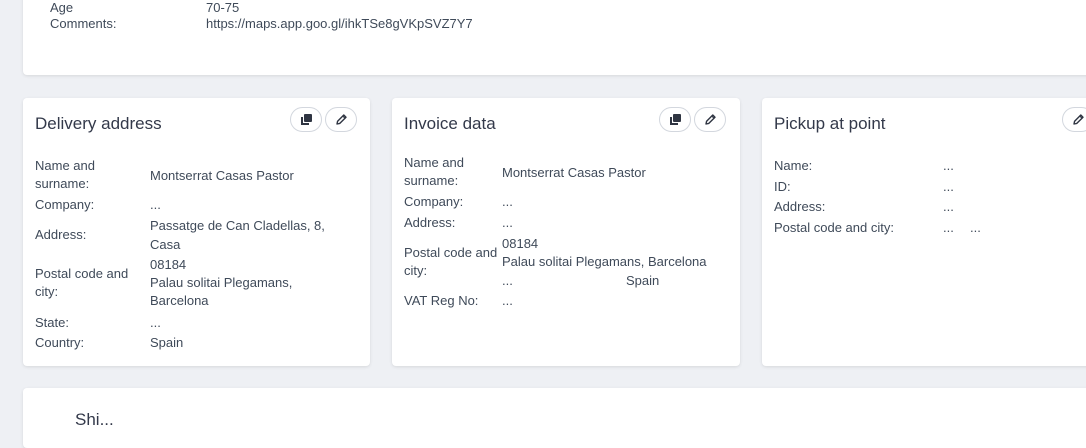  What do you see at coordinates (830, 123) in the screenshot?
I see `card-title: Pickup at point` at bounding box center [830, 123].